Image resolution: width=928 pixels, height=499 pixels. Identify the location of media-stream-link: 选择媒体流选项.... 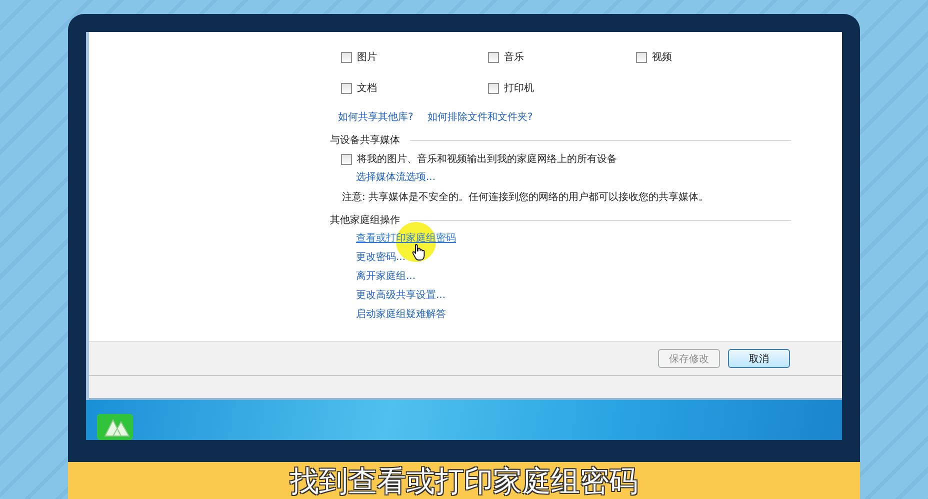
(396, 177).